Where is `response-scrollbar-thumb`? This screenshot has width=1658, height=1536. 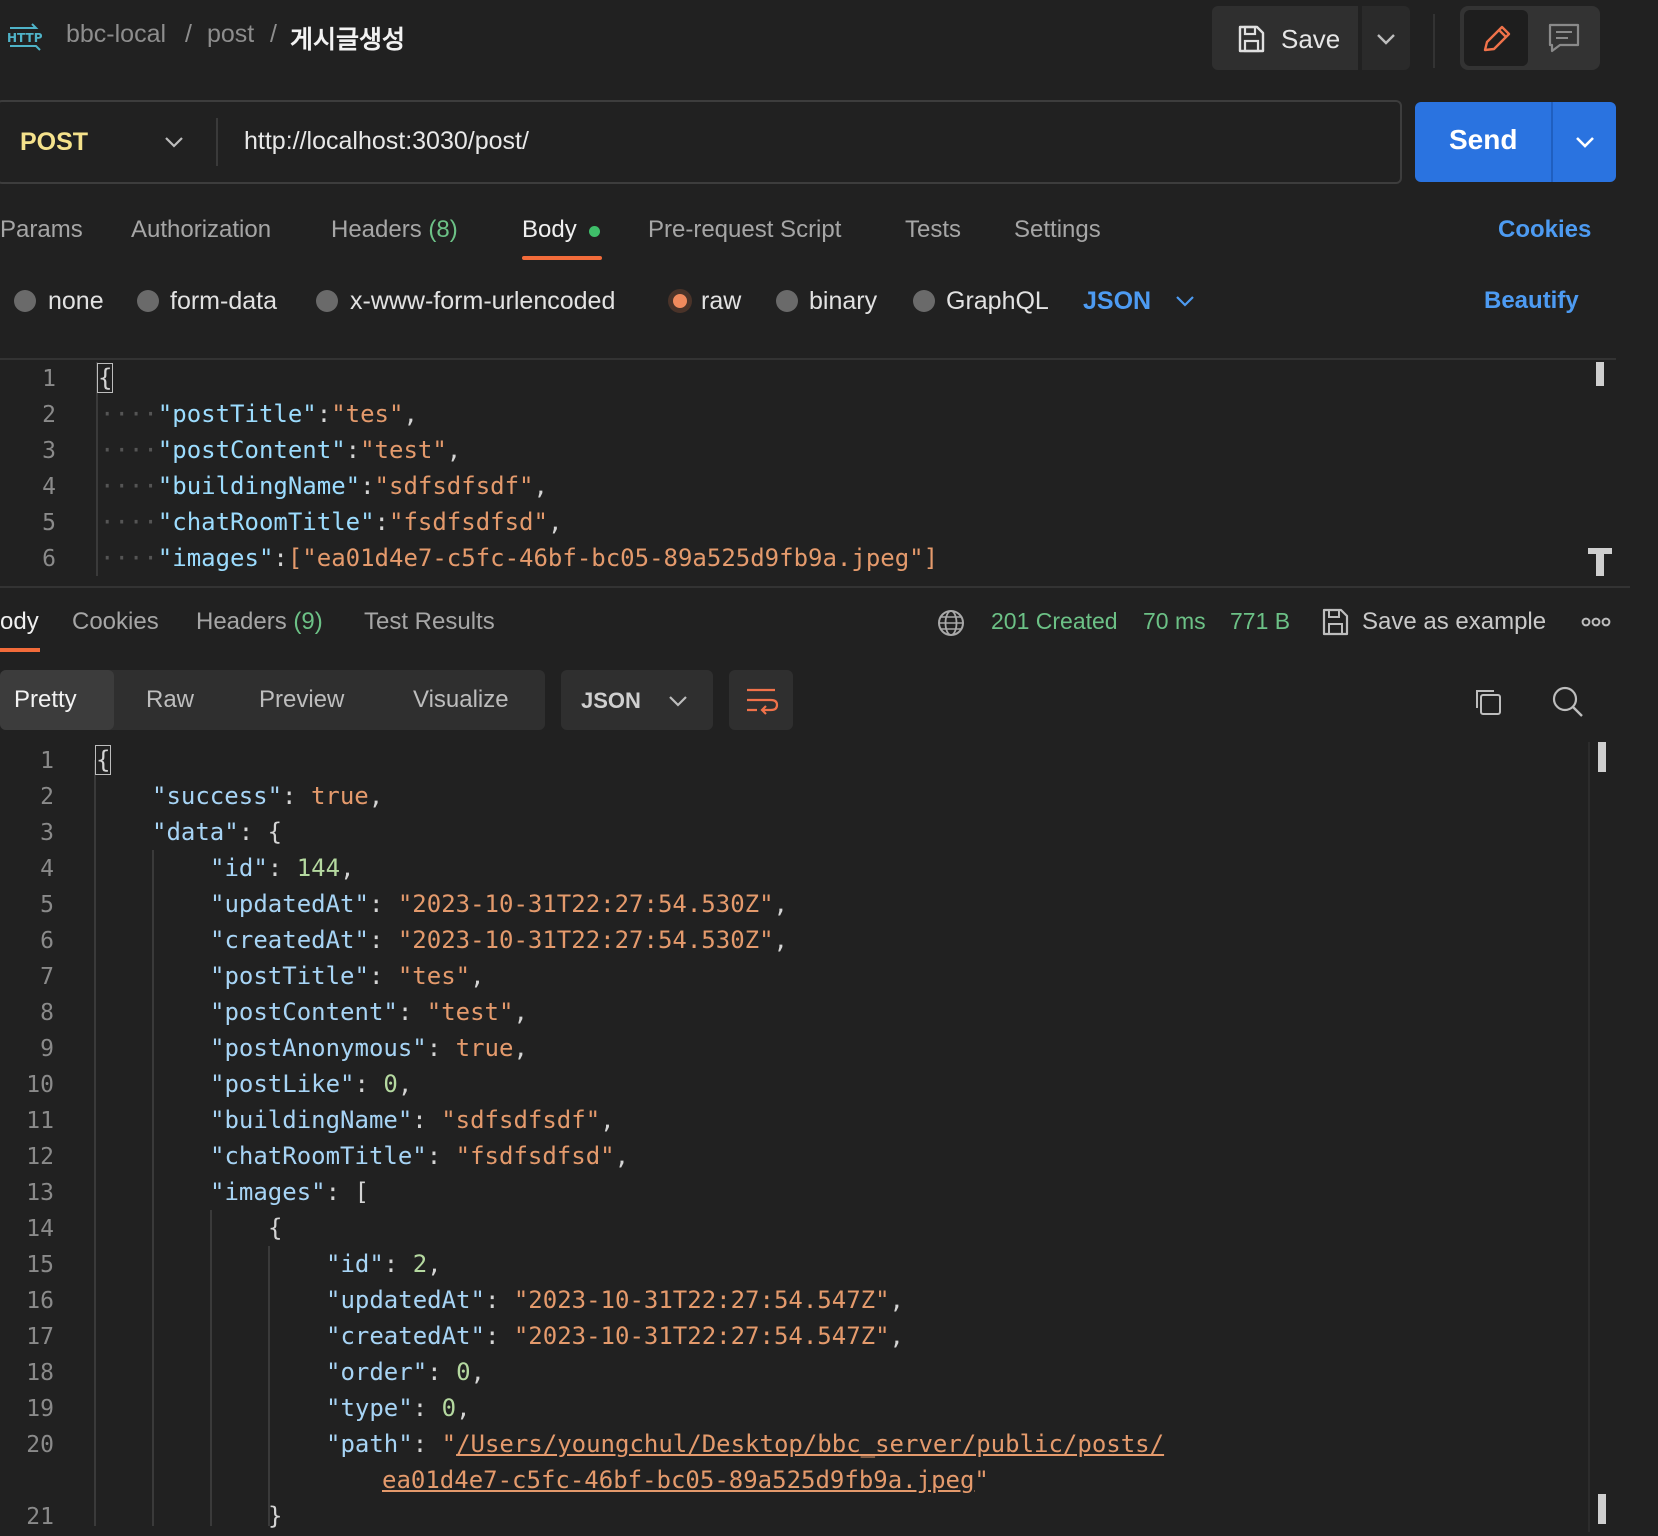
response-scrollbar-thumb is located at coordinates (1602, 757).